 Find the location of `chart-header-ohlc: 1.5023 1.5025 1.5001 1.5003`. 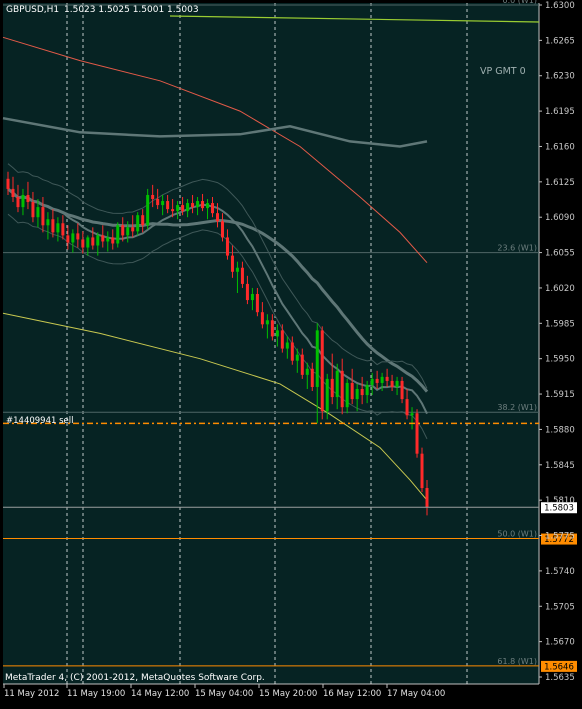

chart-header-ohlc: 1.5023 1.5025 1.5001 1.5003 is located at coordinates (131, 10).